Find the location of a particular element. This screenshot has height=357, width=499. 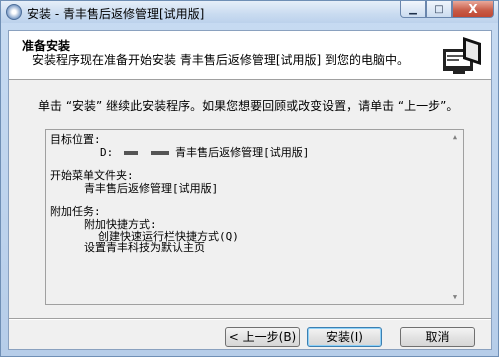

title-bar: 安装 - 青丰售后返修管理[试用版] ▁ □ X is located at coordinates (249, 12).